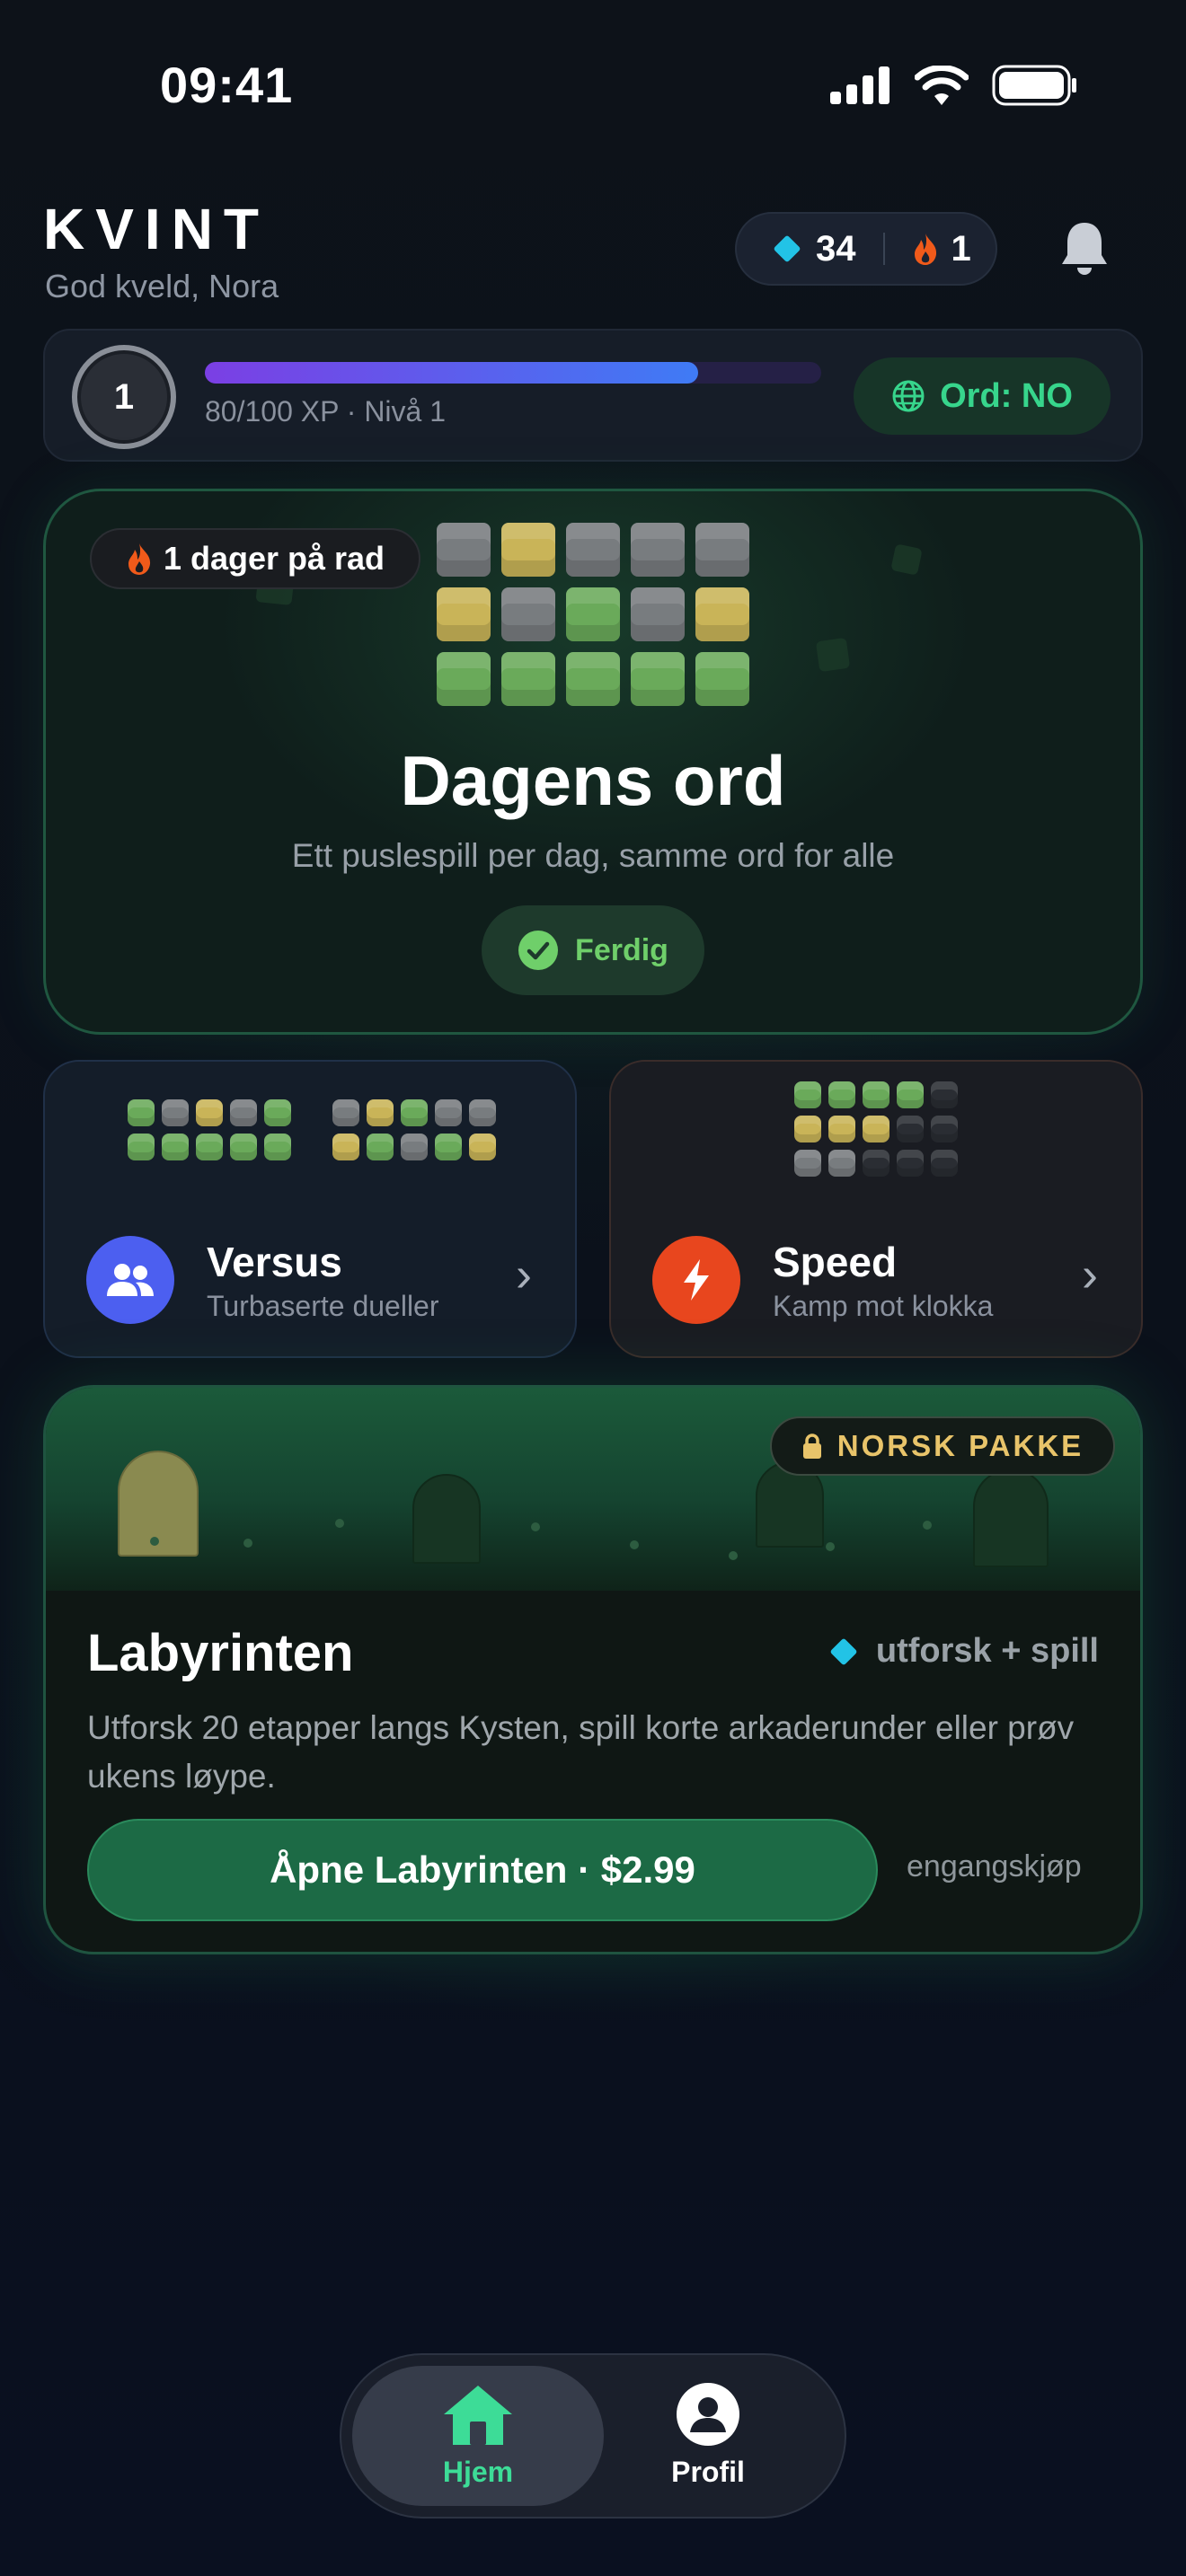 This screenshot has width=1186, height=2576. What do you see at coordinates (960, 1445) in the screenshot?
I see `pack-badge-label: NORSK PAKKE` at bounding box center [960, 1445].